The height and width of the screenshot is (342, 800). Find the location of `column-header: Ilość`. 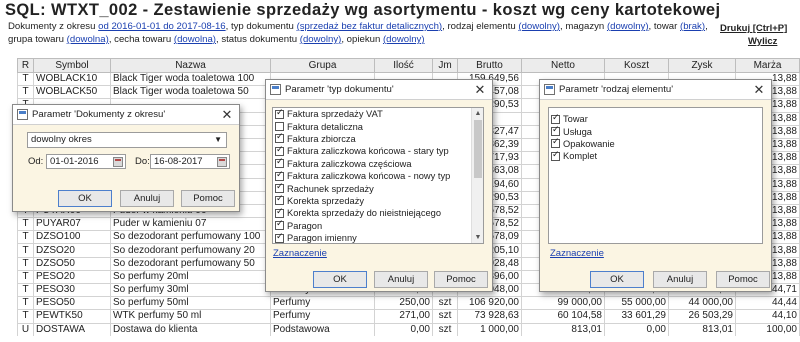

column-header: Ilość is located at coordinates (403, 65).